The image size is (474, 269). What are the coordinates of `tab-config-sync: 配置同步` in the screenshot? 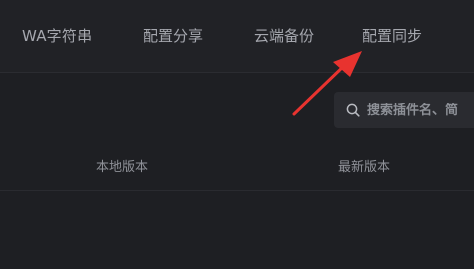 It's located at (392, 36).